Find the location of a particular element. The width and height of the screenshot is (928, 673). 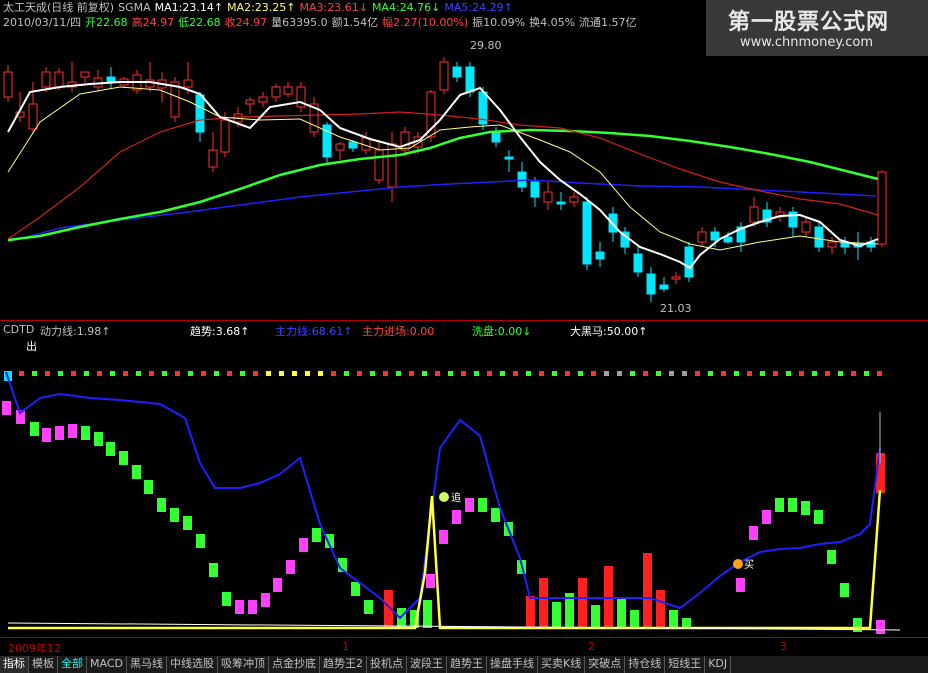

indicator-value-6: 大黑马:50.00↑ is located at coordinates (609, 331).